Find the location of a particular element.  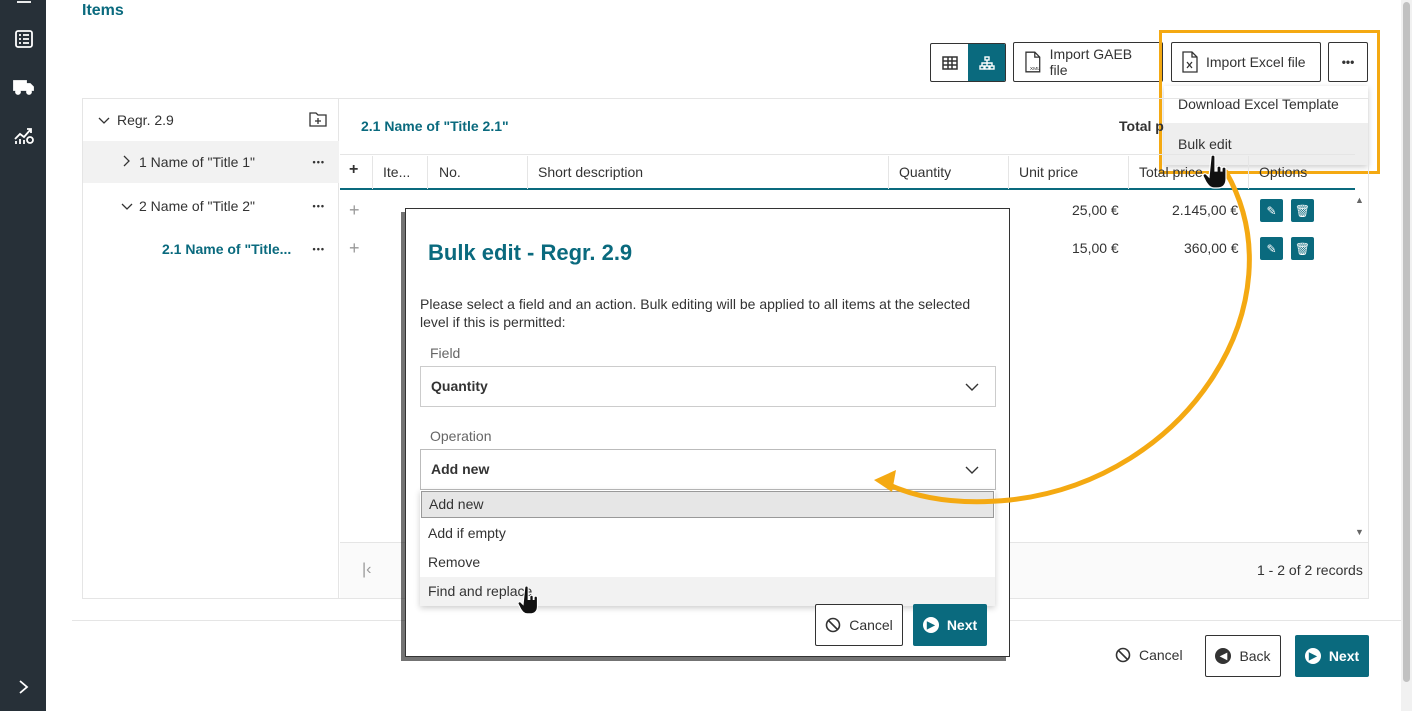

view-toggle is located at coordinates (968, 62).